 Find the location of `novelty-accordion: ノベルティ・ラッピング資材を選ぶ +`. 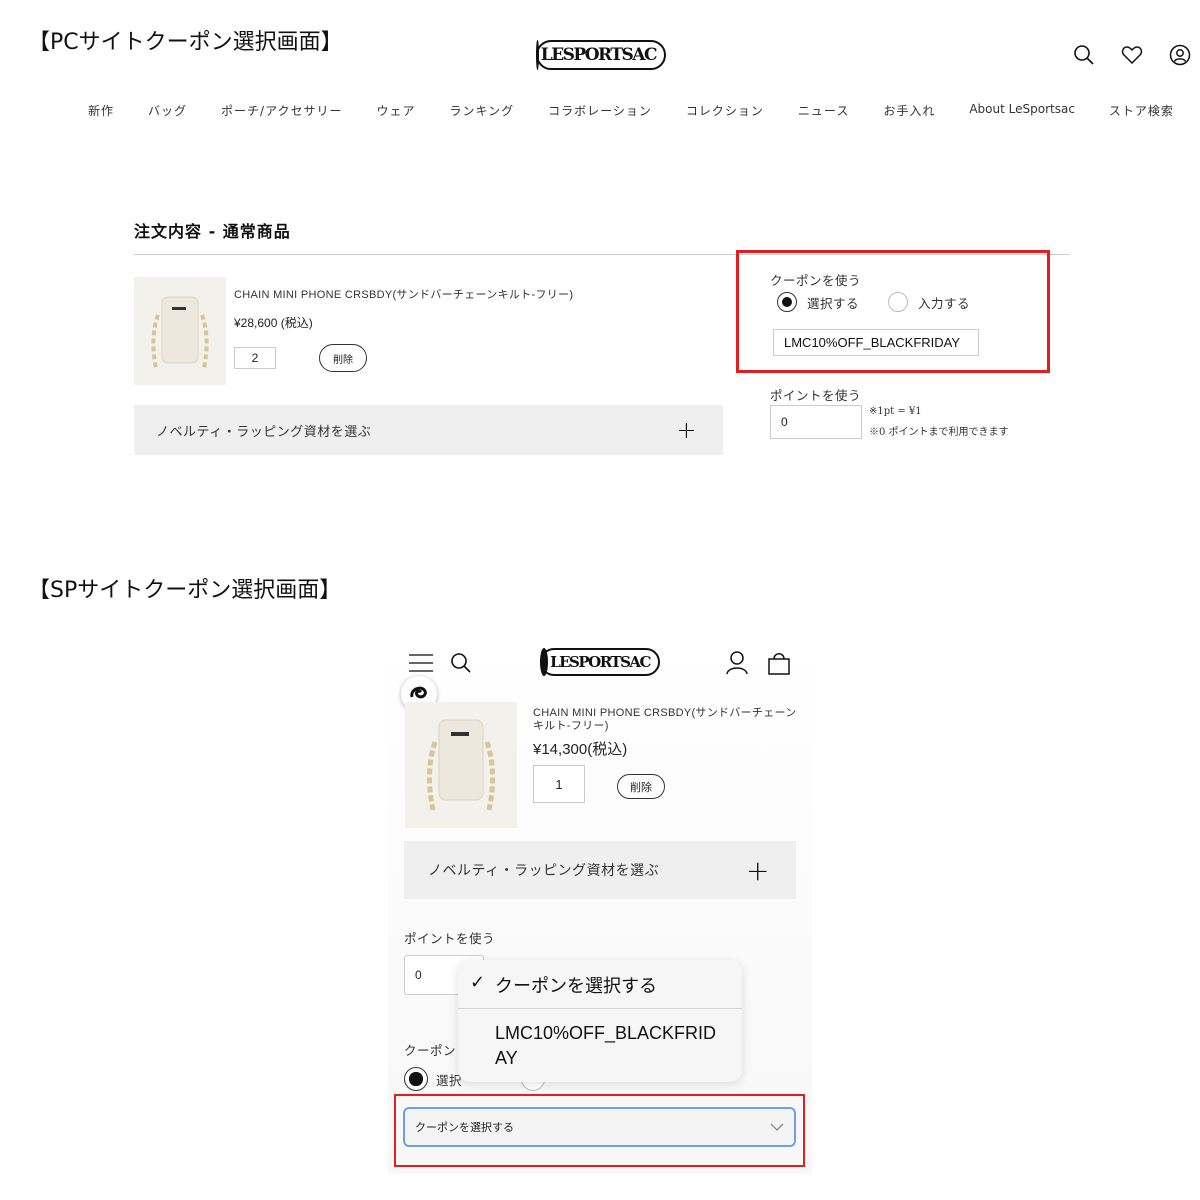

novelty-accordion: ノベルティ・ラッピング資材を選ぶ + is located at coordinates (428, 430).